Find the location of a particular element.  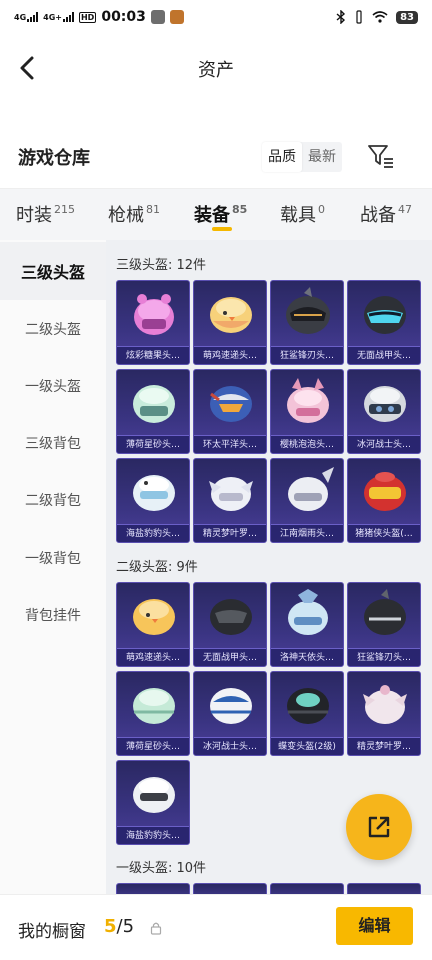

game-app-icon is located at coordinates (176, 17).